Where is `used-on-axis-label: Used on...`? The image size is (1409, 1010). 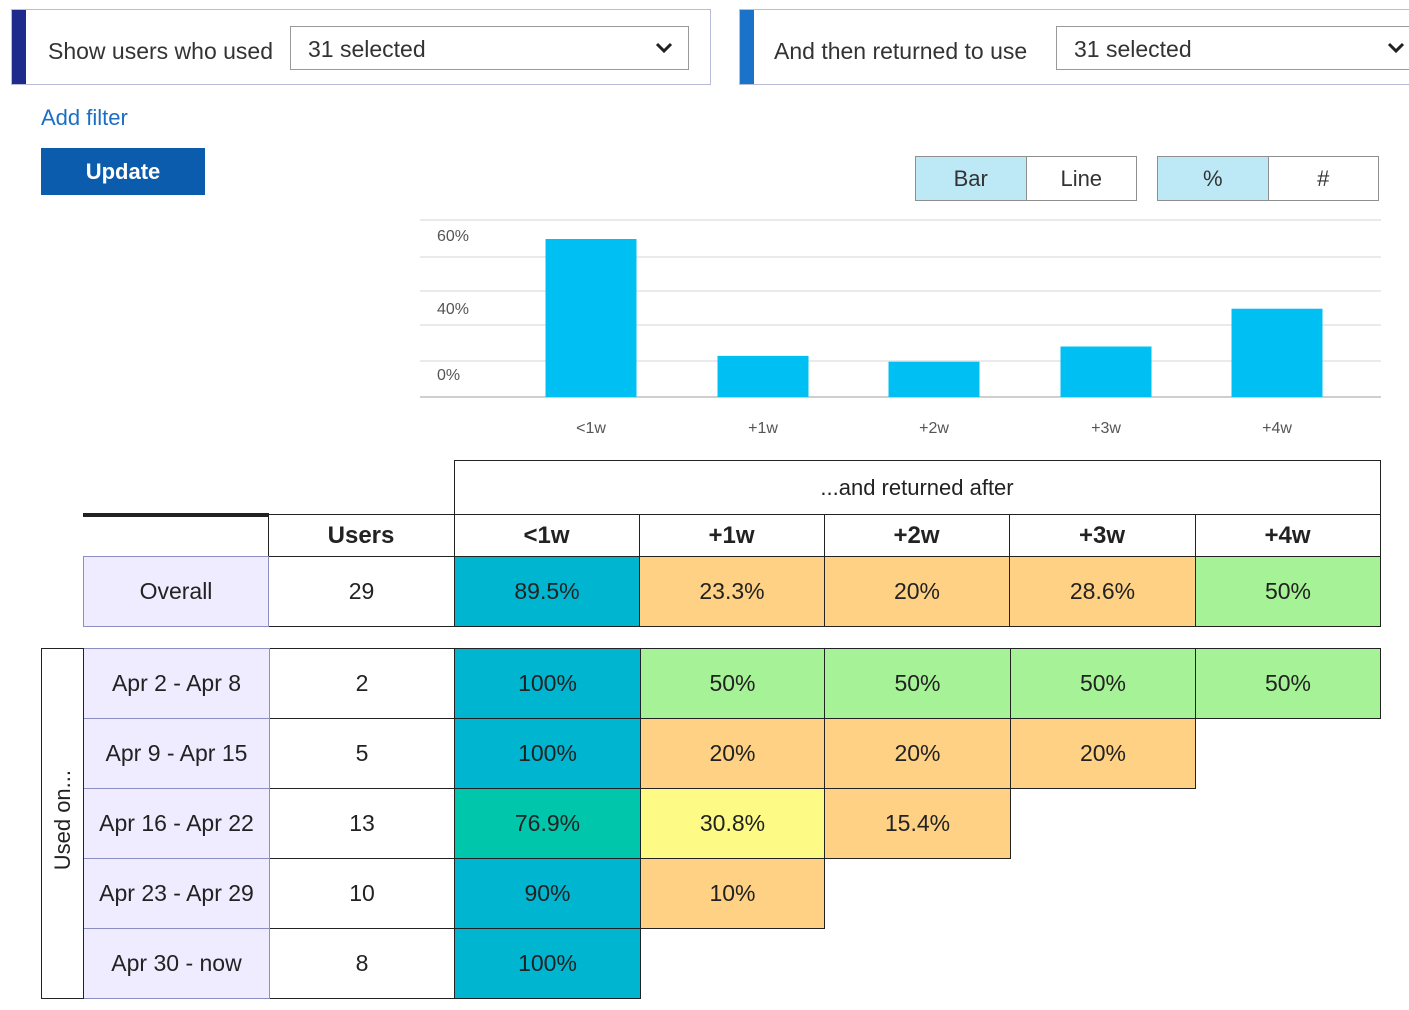
used-on-axis-label: Used on... is located at coordinates (62, 823).